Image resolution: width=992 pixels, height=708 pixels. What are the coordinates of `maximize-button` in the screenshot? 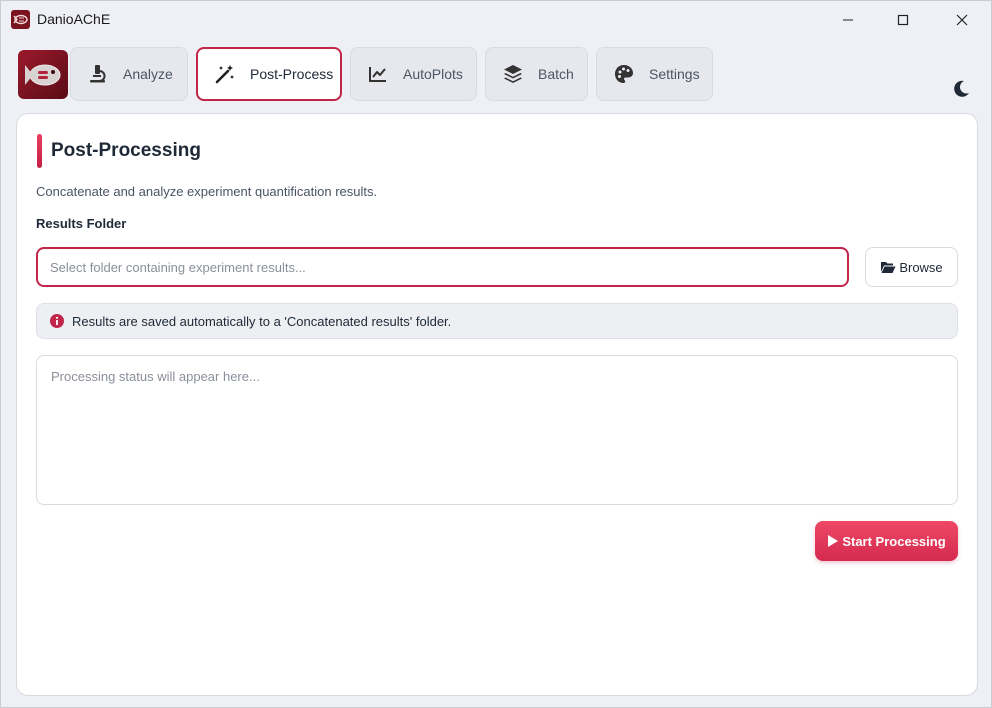 It's located at (903, 20).